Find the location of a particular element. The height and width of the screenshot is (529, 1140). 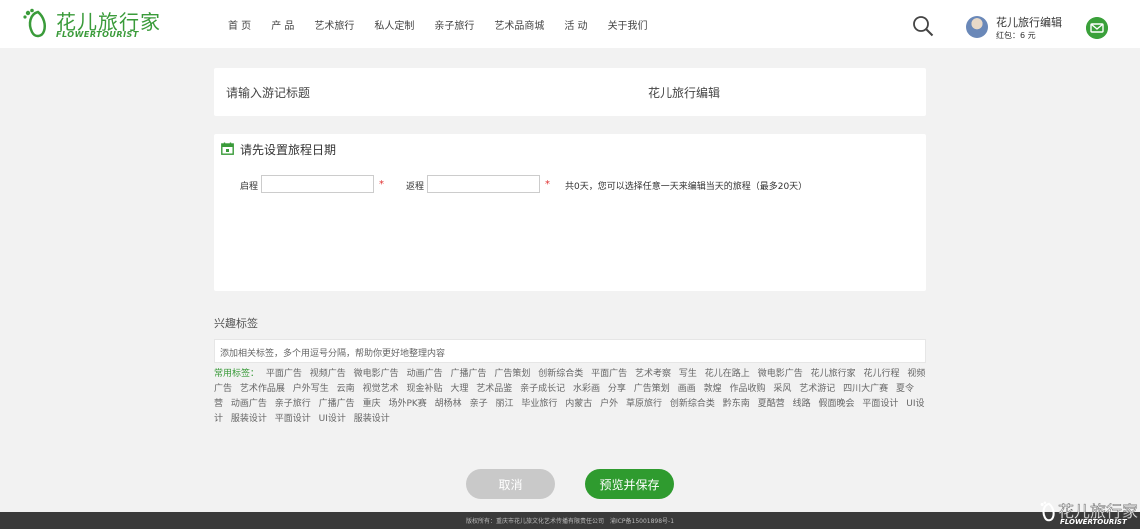

common-tag: 云南 is located at coordinates (346, 389).